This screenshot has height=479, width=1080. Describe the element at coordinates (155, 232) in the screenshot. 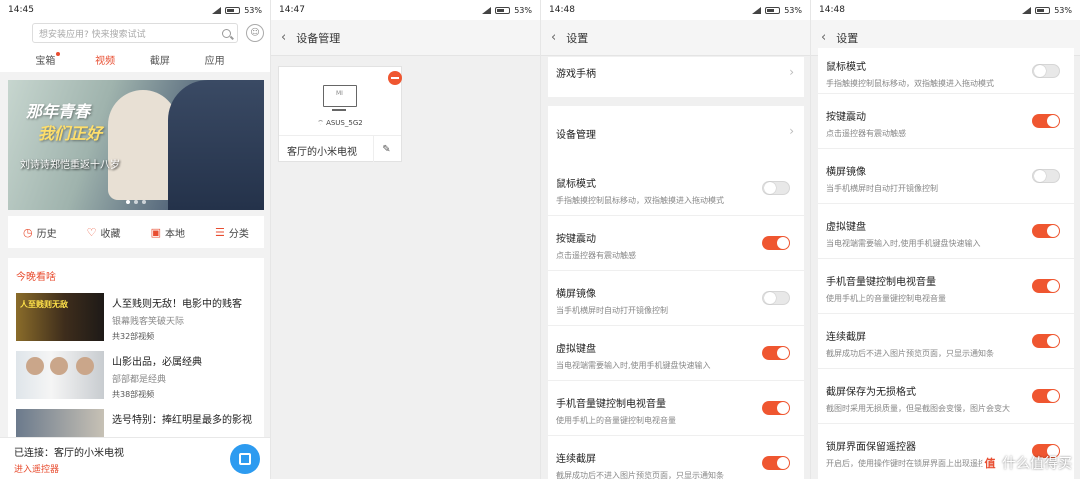

I see `folder-icon: ▣` at that location.